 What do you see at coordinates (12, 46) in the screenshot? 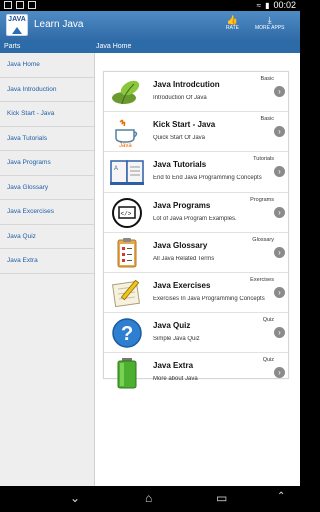
I see `parts-header: Parts` at bounding box center [12, 46].